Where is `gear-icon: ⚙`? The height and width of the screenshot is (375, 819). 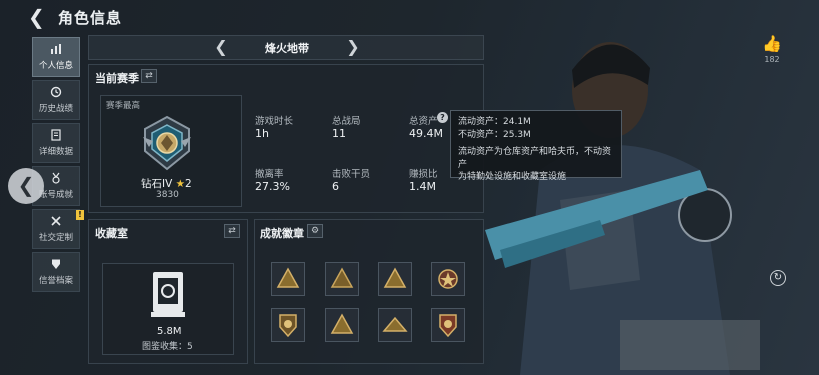 gear-icon: ⚙ is located at coordinates (315, 231).